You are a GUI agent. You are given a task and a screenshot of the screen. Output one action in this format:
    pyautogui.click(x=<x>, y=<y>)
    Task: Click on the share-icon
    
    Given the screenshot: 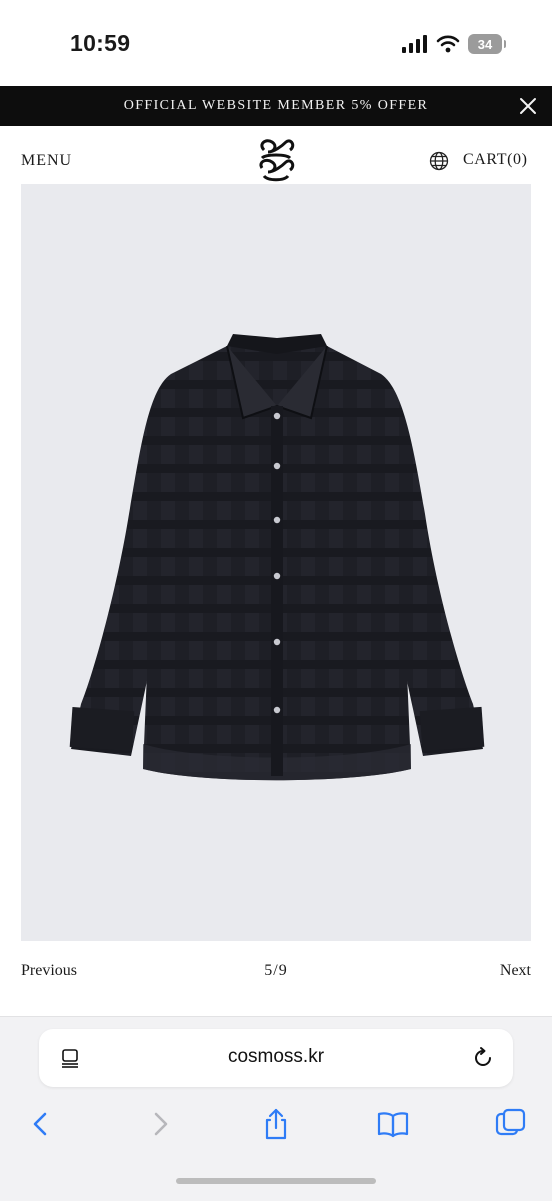 What is the action you would take?
    pyautogui.click(x=276, y=1124)
    